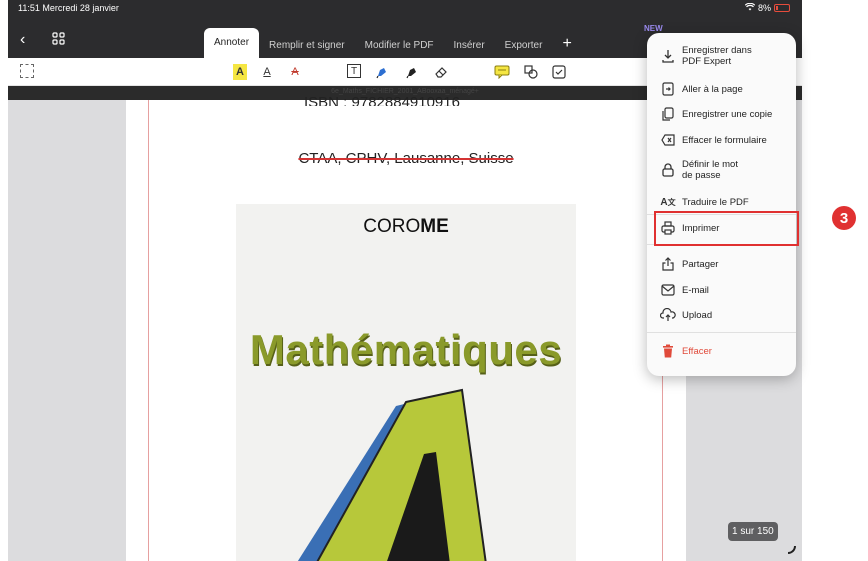 The width and height of the screenshot is (868, 561). I want to click on thumbnails-grid-icon, so click(58, 38).